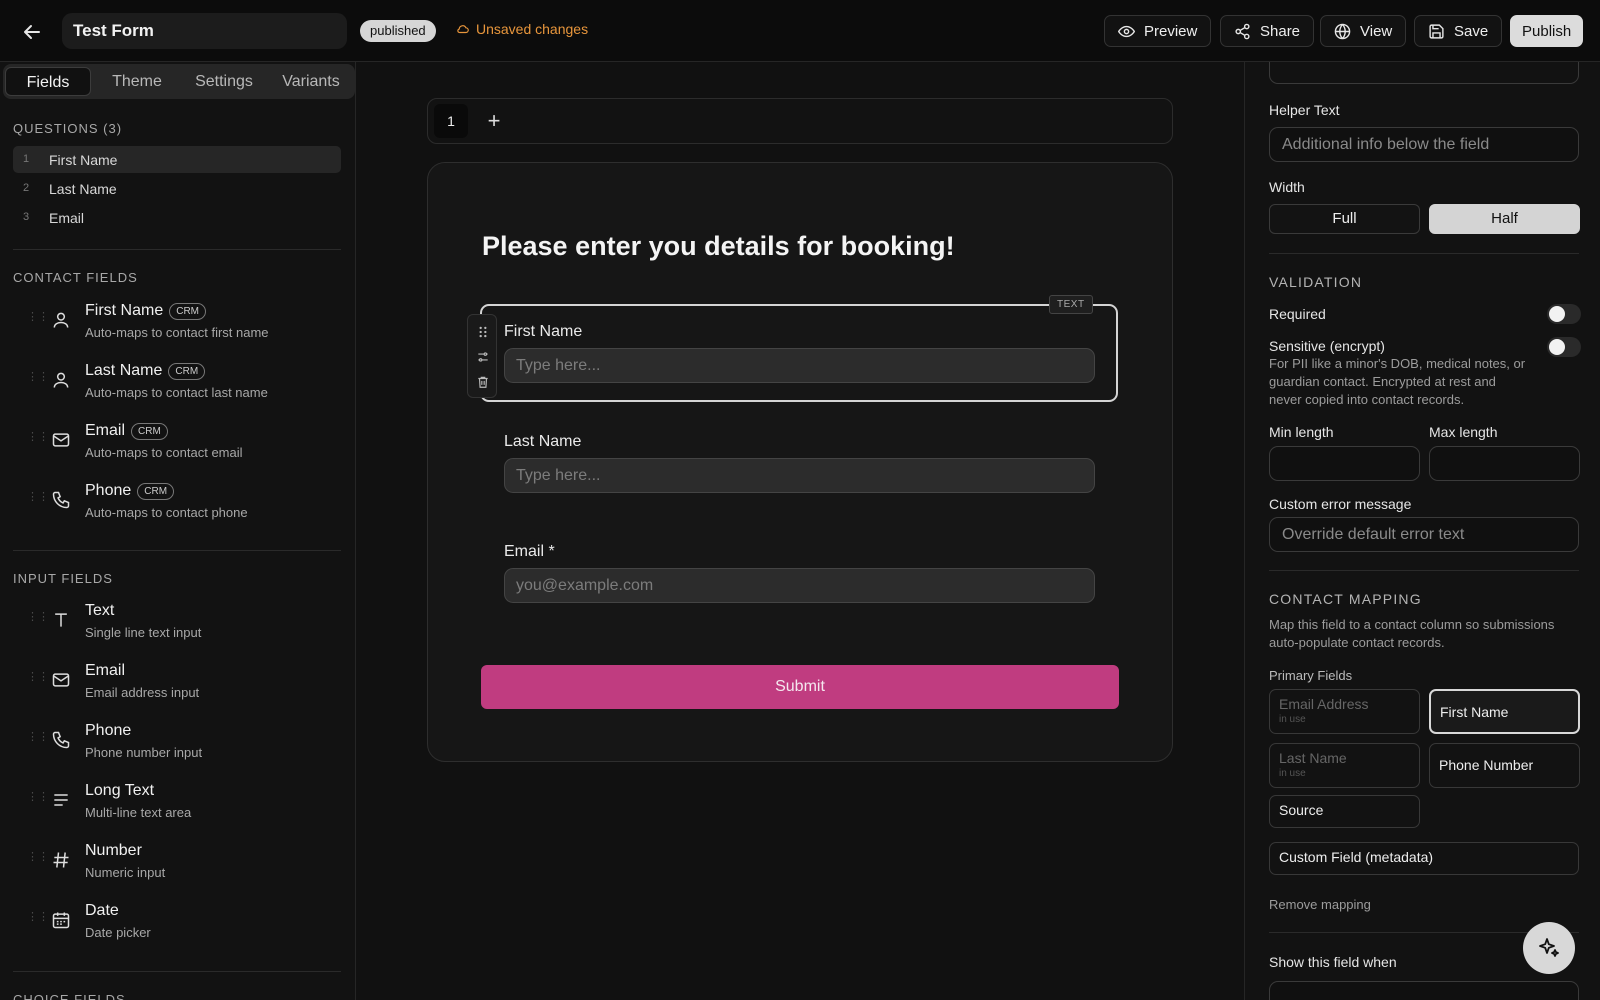 The height and width of the screenshot is (1000, 1600). Describe the element at coordinates (311, 81) in the screenshot. I see `tab-variants: Variants` at that location.